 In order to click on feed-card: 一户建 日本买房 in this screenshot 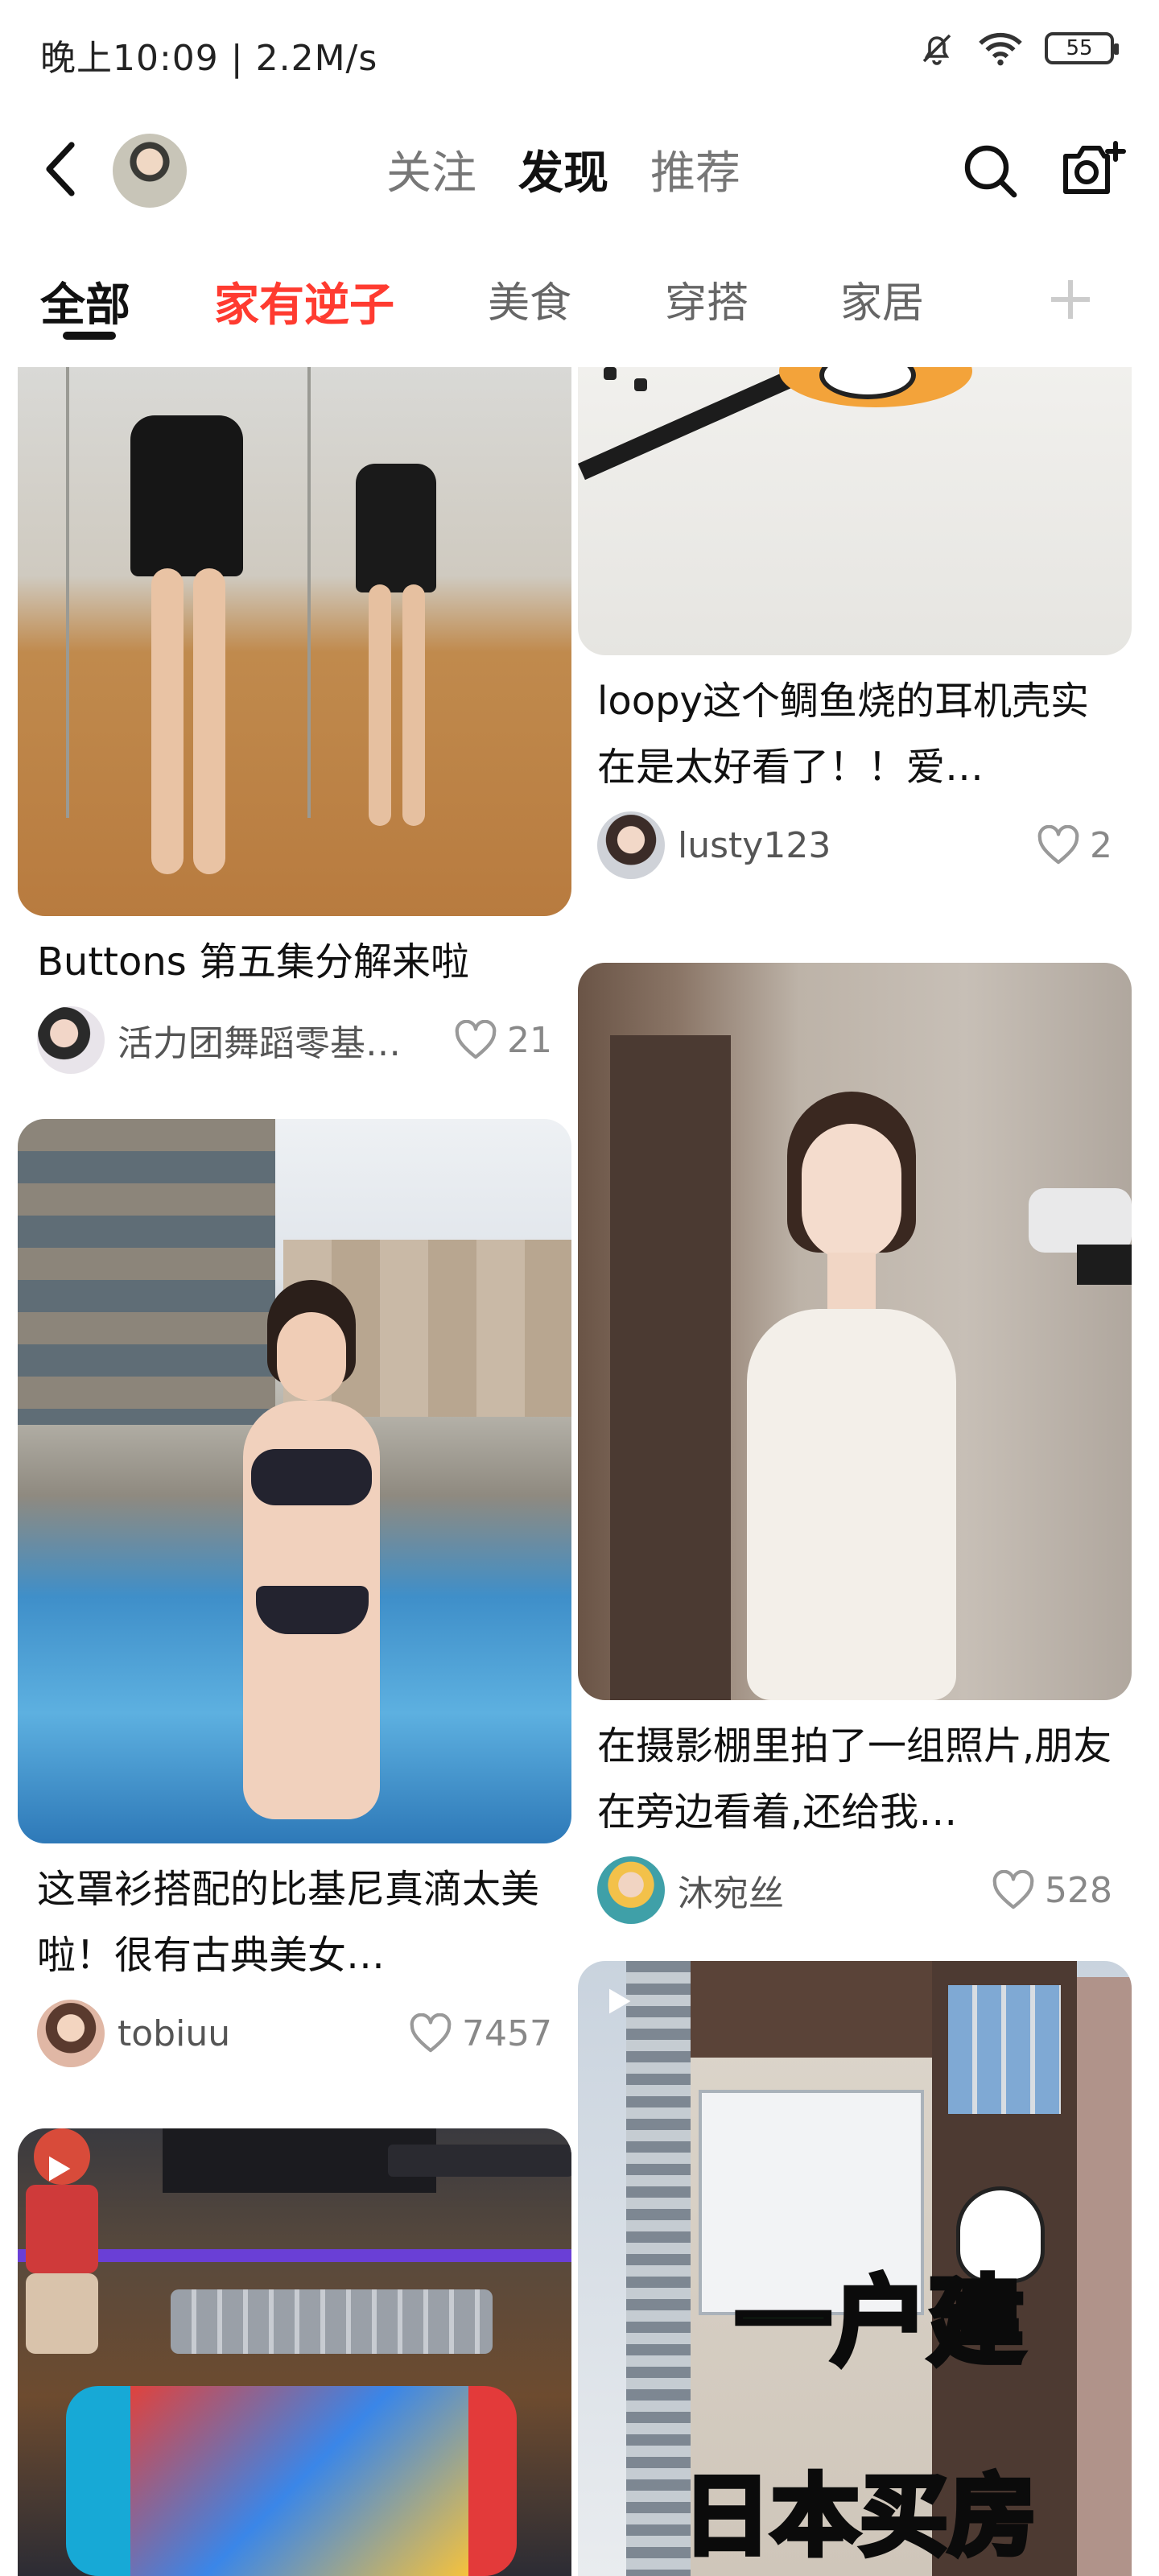, I will do `click(855, 2268)`.